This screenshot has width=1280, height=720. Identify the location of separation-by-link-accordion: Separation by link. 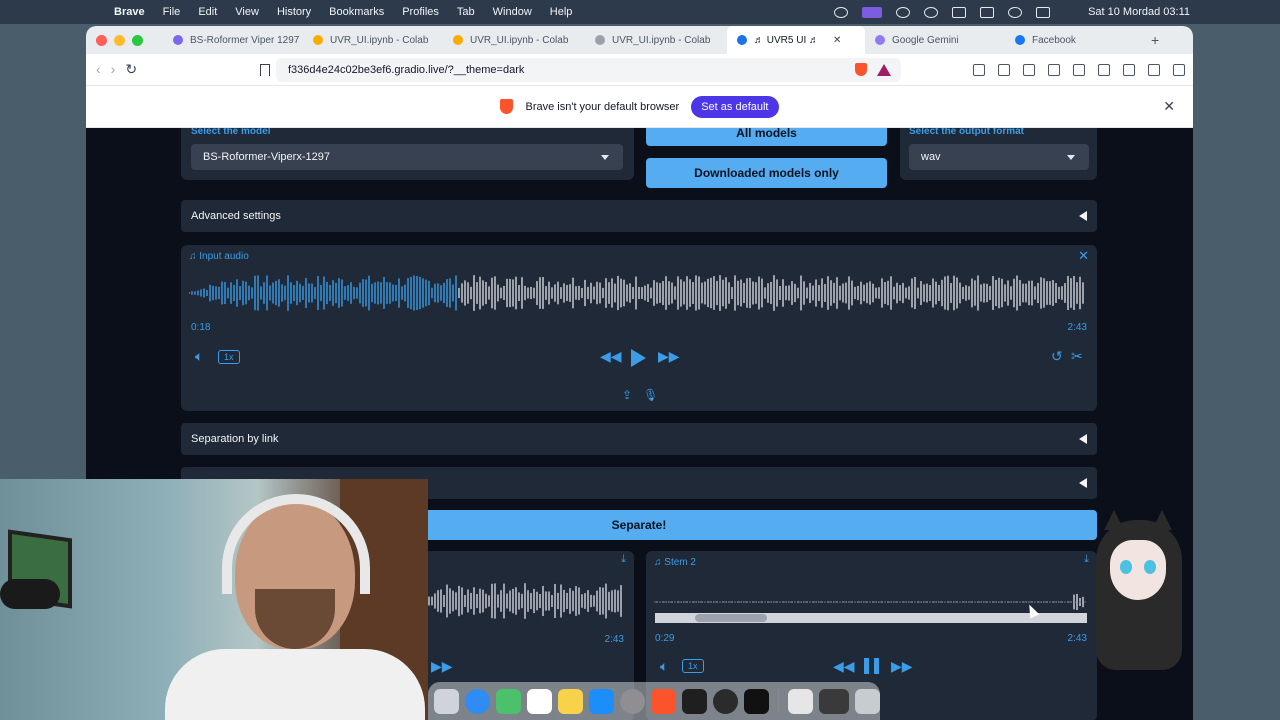
(639, 439).